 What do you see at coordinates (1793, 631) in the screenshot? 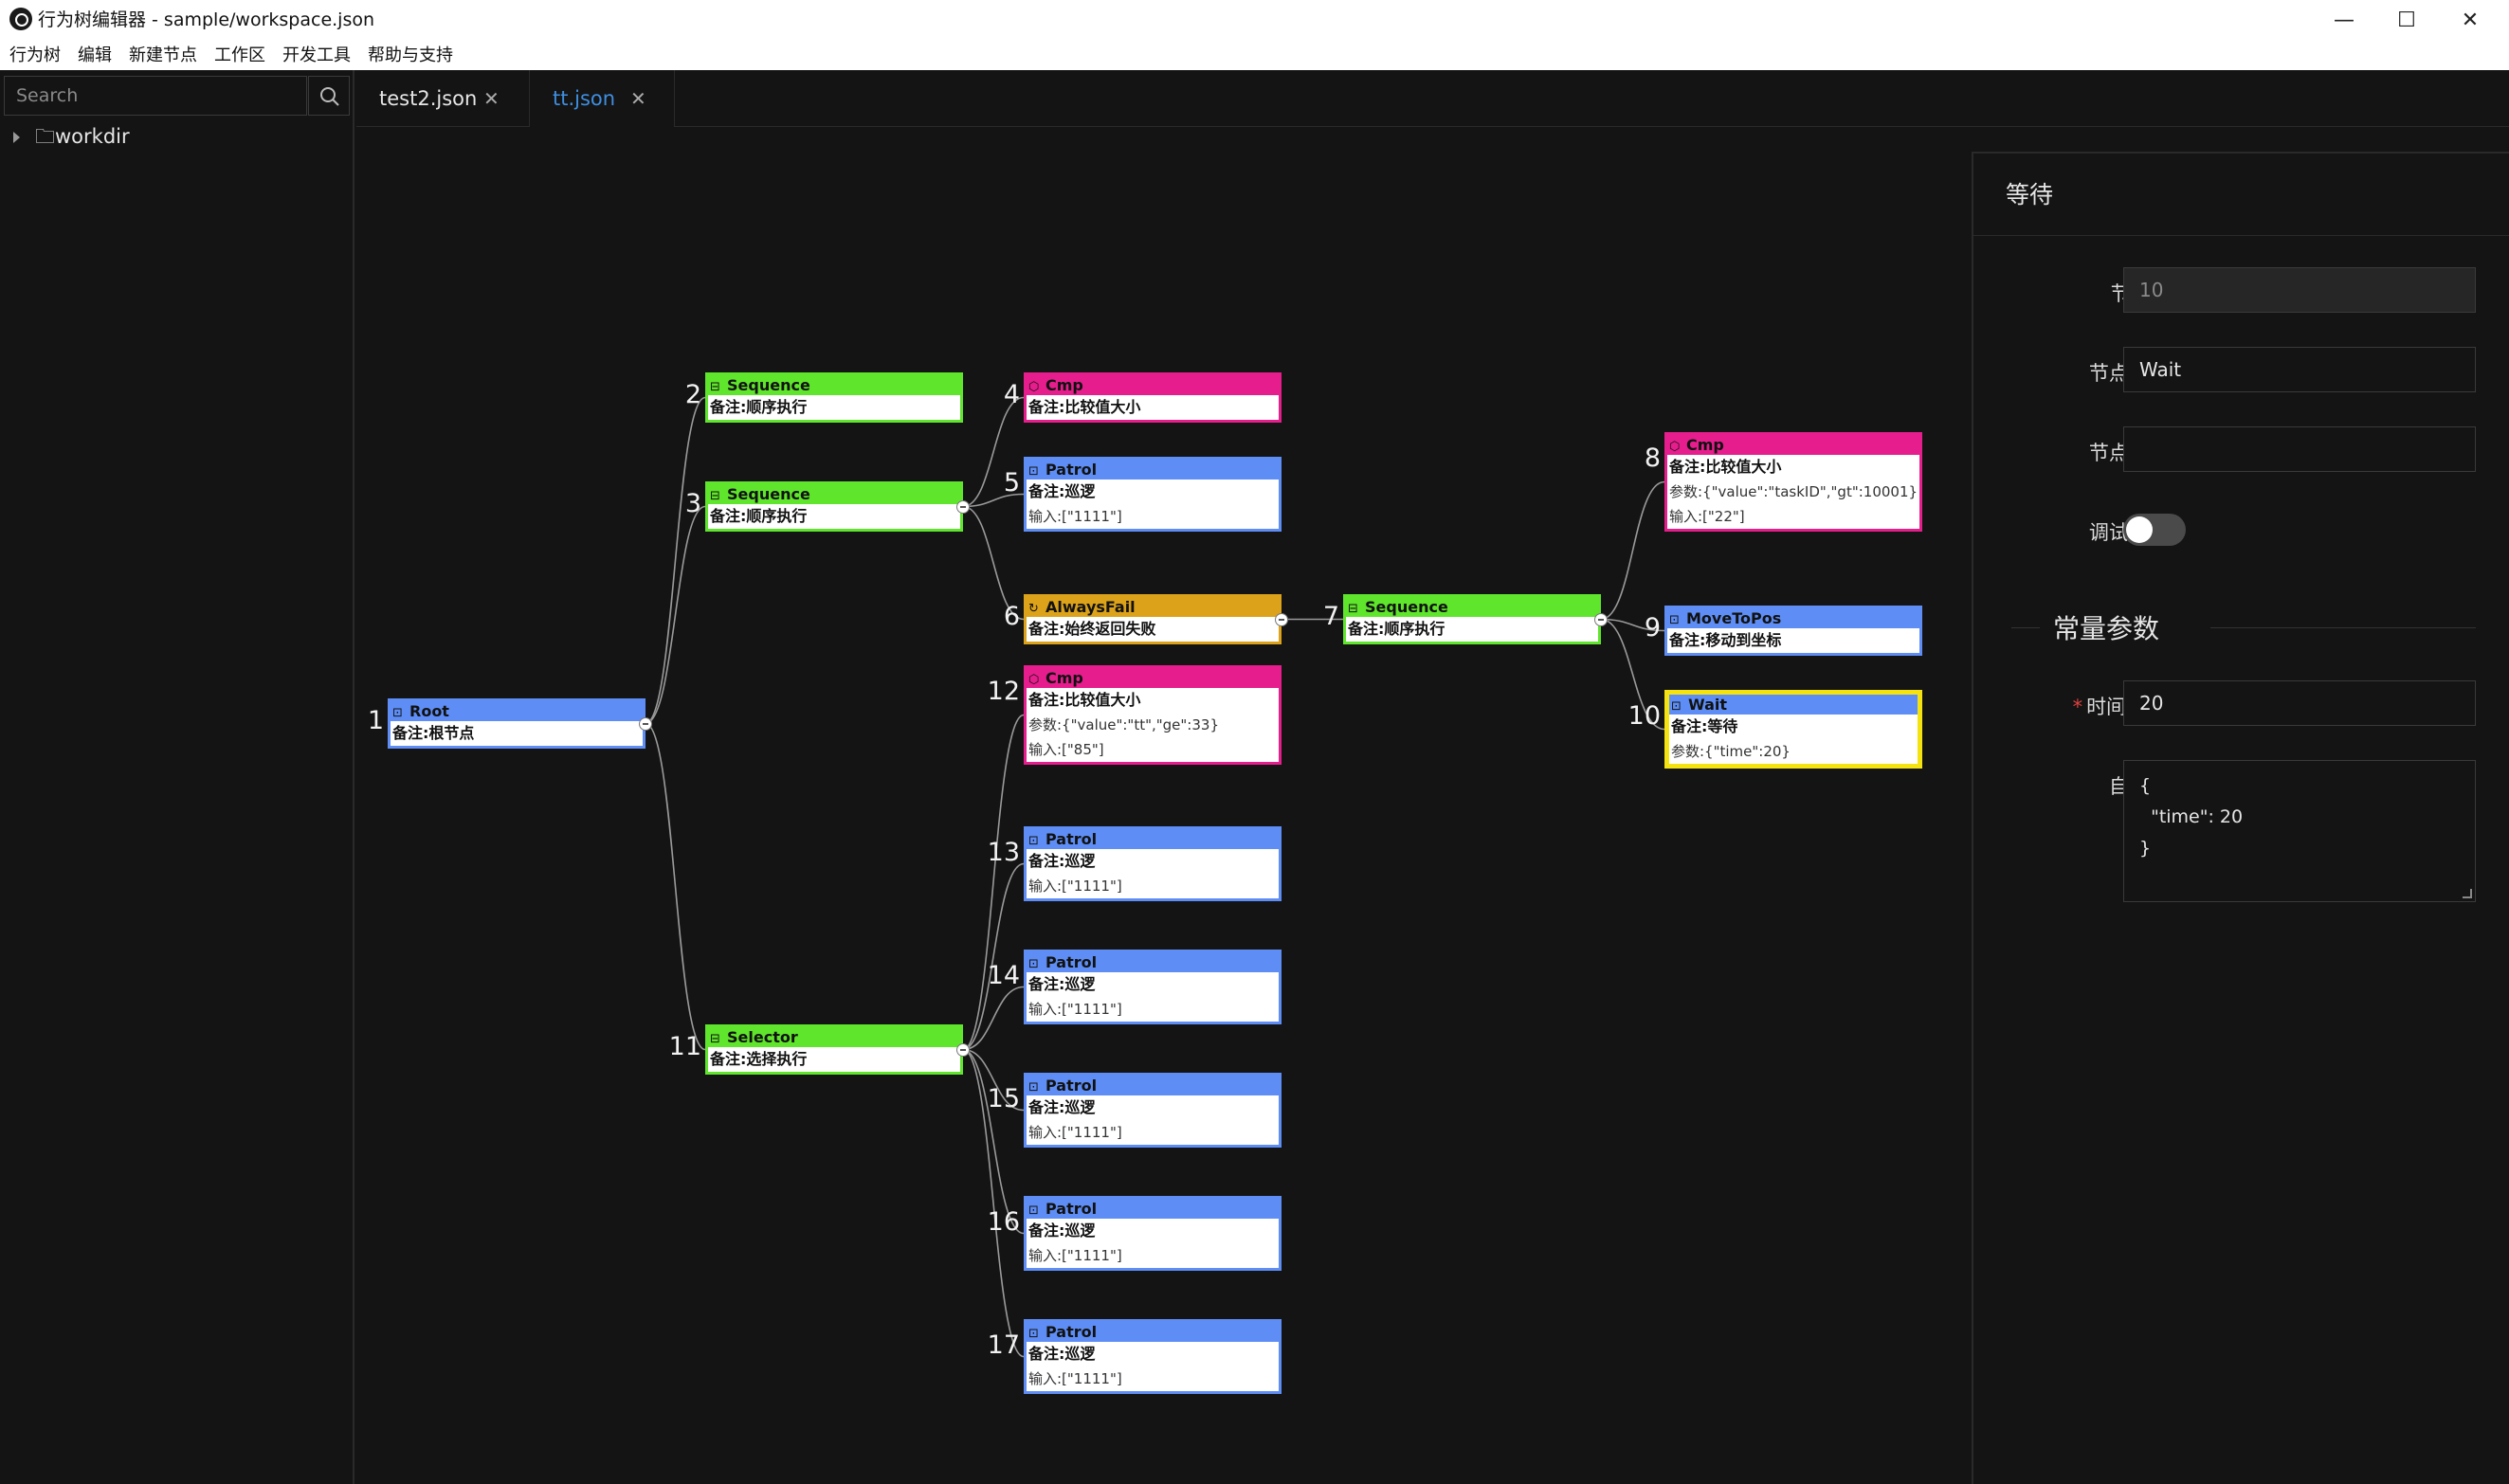
I see `tree-node-movetopos-9: ⊡ MoveToPos 备注:移动到坐标` at bounding box center [1793, 631].